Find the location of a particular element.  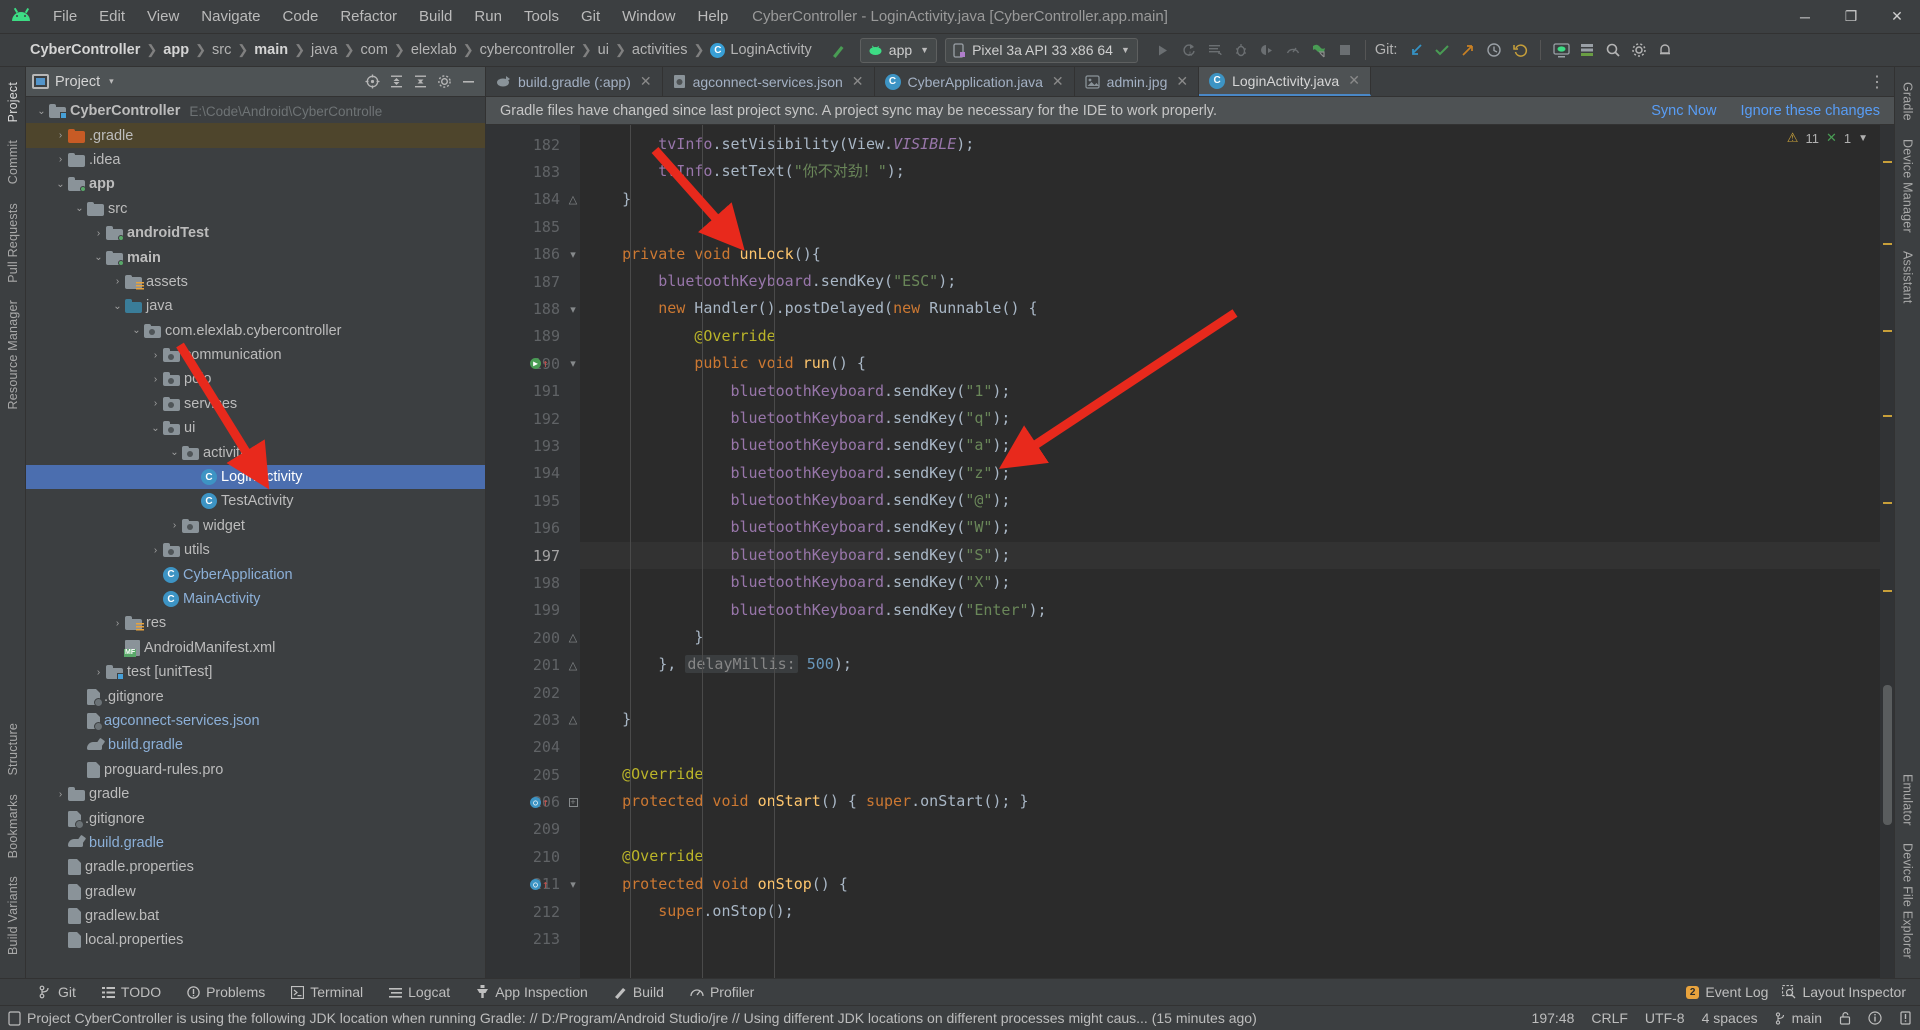

commit-icon is located at coordinates (1442, 50).